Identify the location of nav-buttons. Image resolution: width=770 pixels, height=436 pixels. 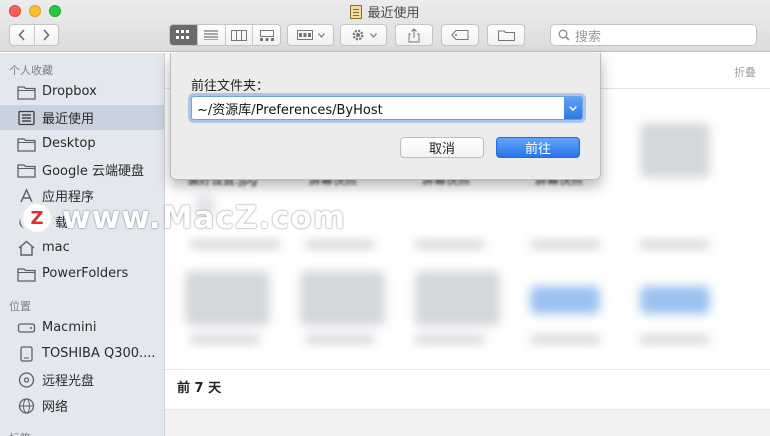
(34, 35).